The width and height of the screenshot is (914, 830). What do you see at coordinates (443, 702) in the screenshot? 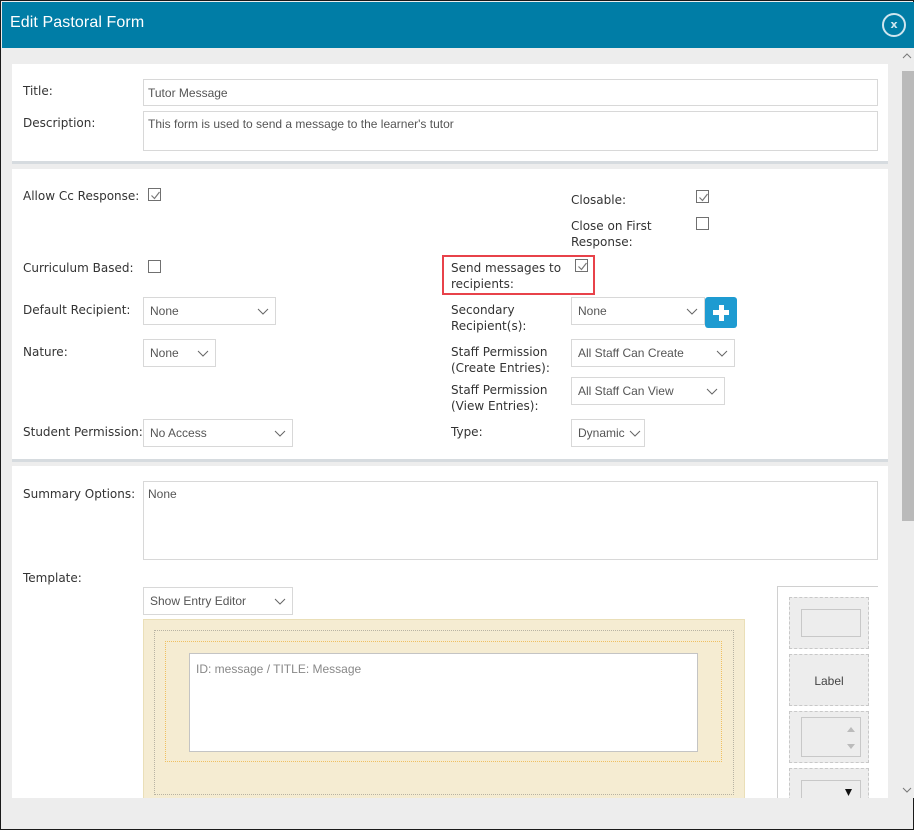
I see `entry-field: ID: message / TITLE: Message` at bounding box center [443, 702].